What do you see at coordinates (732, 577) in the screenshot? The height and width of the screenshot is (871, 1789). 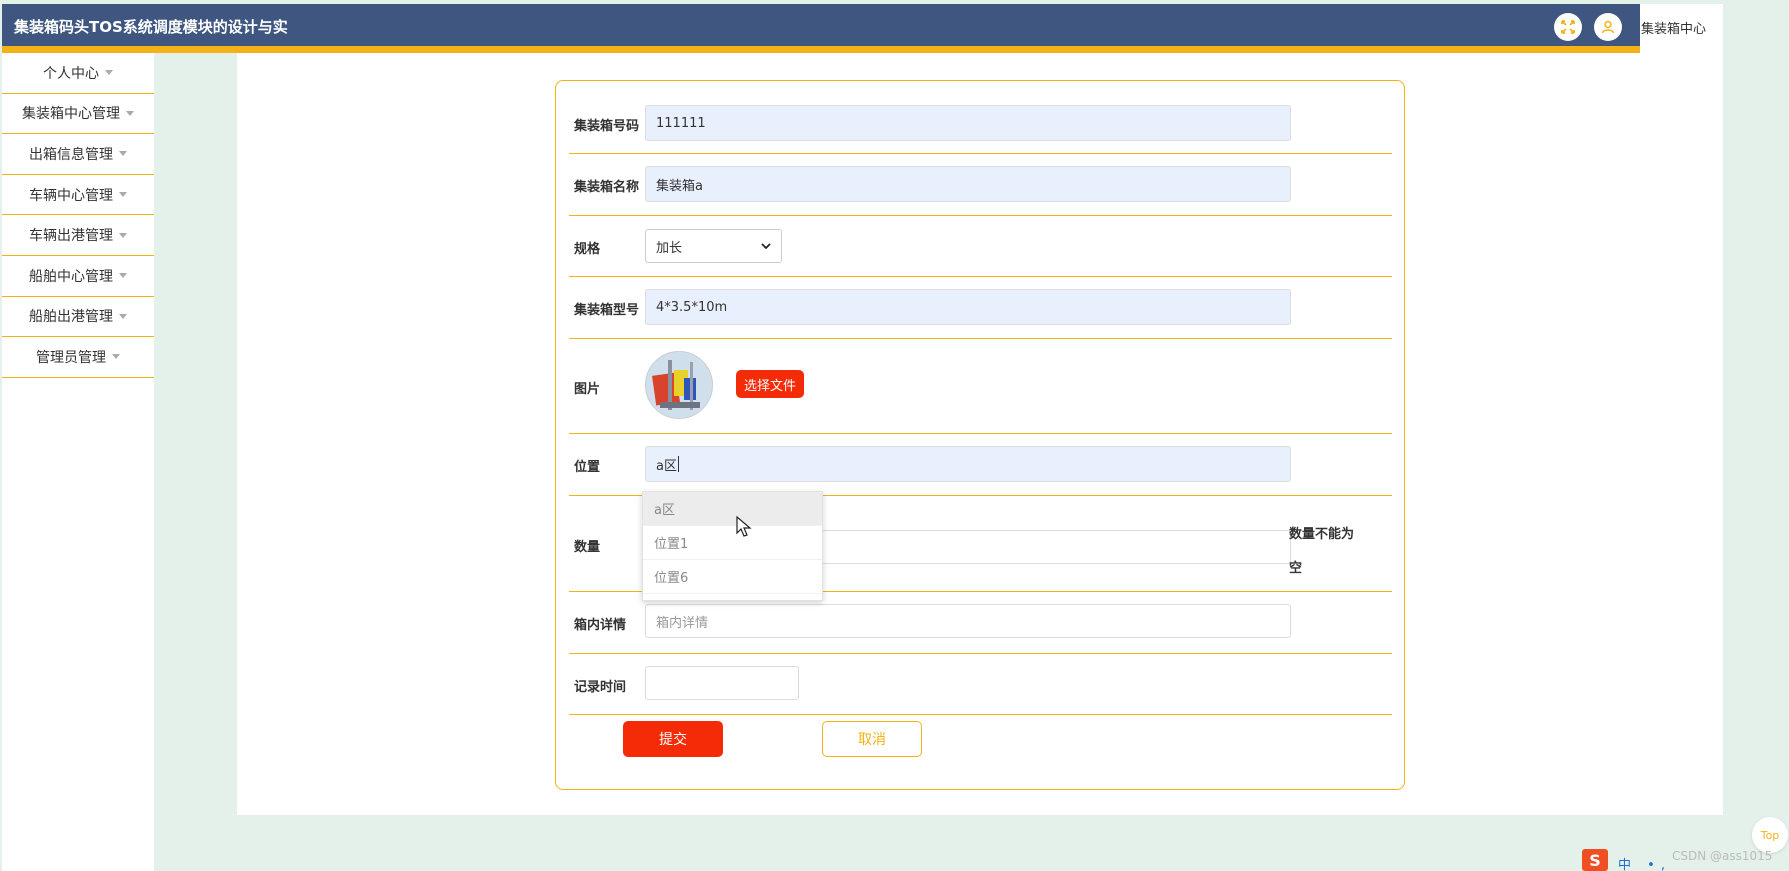 I see `location-option: 位置6` at bounding box center [732, 577].